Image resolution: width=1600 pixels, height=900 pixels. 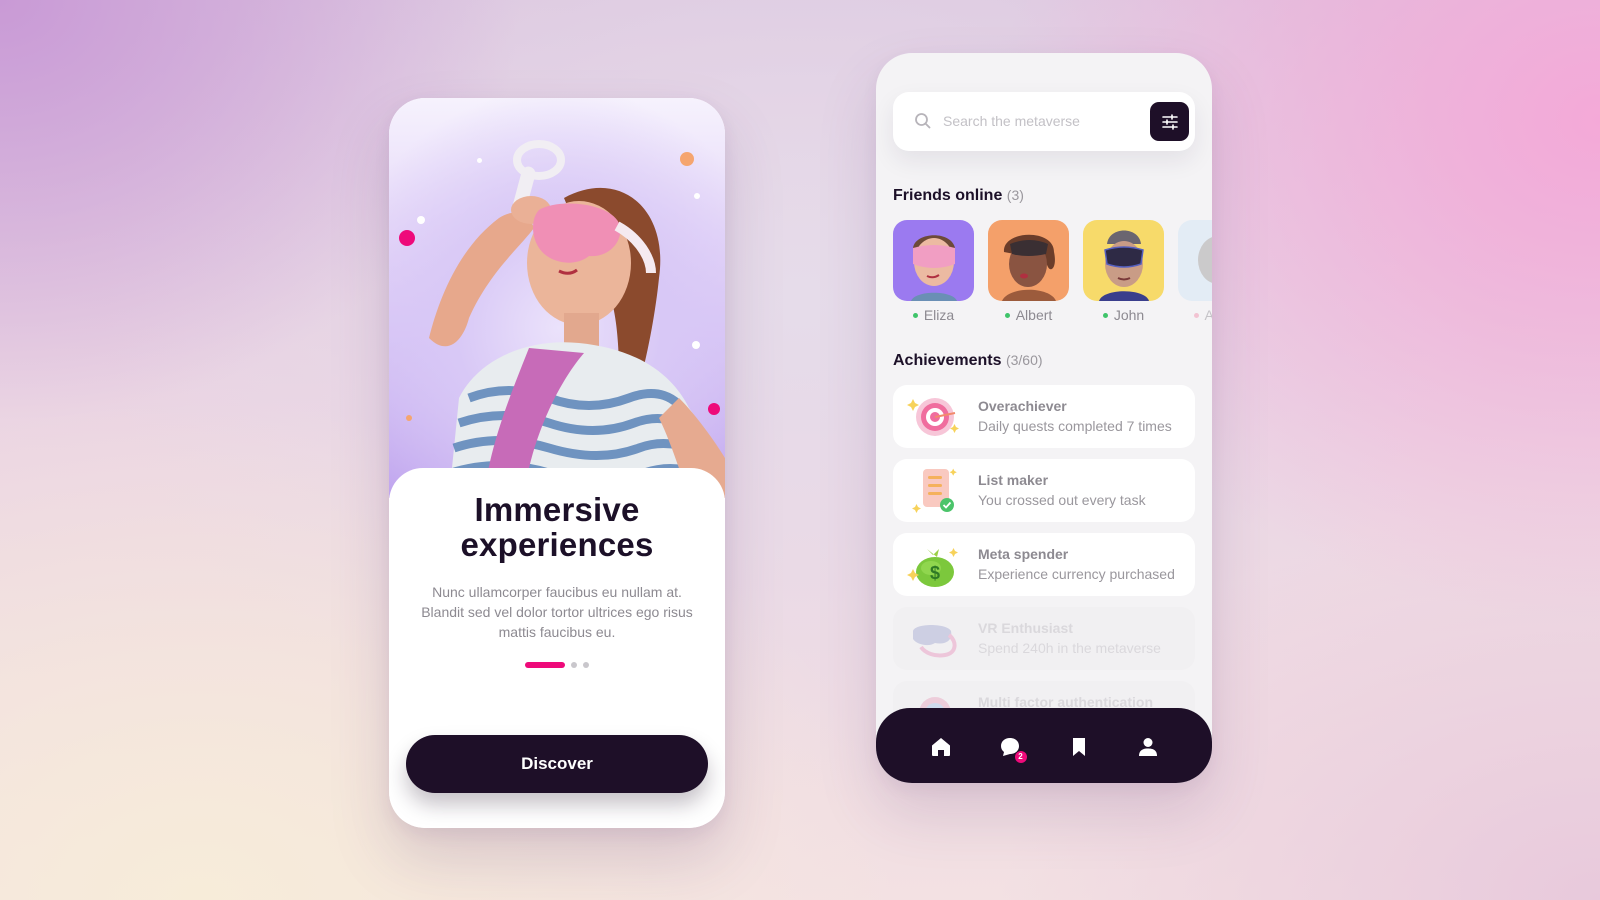 What do you see at coordinates (1025, 628) in the screenshot?
I see `achievement-title: VR Enthusiast` at bounding box center [1025, 628].